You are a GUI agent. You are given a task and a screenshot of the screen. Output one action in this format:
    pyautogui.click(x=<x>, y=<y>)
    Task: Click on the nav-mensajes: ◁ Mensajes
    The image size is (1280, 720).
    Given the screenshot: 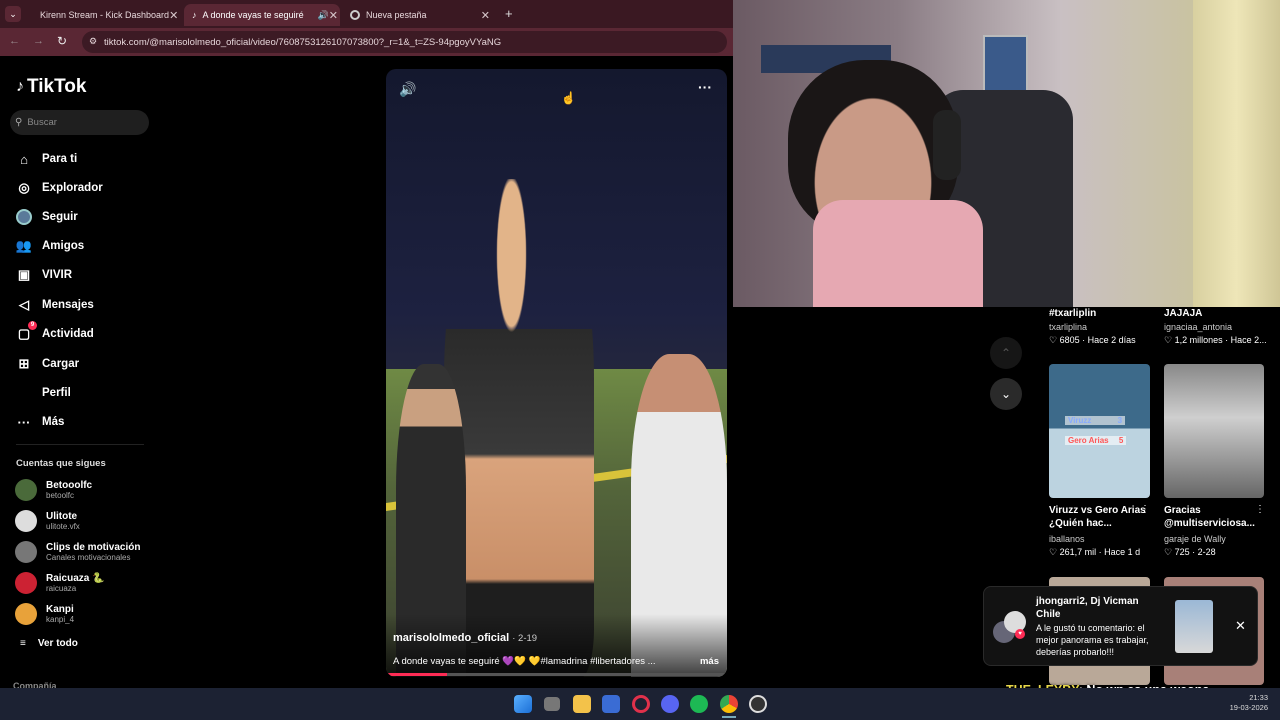 What is the action you would take?
    pyautogui.click(x=55, y=305)
    